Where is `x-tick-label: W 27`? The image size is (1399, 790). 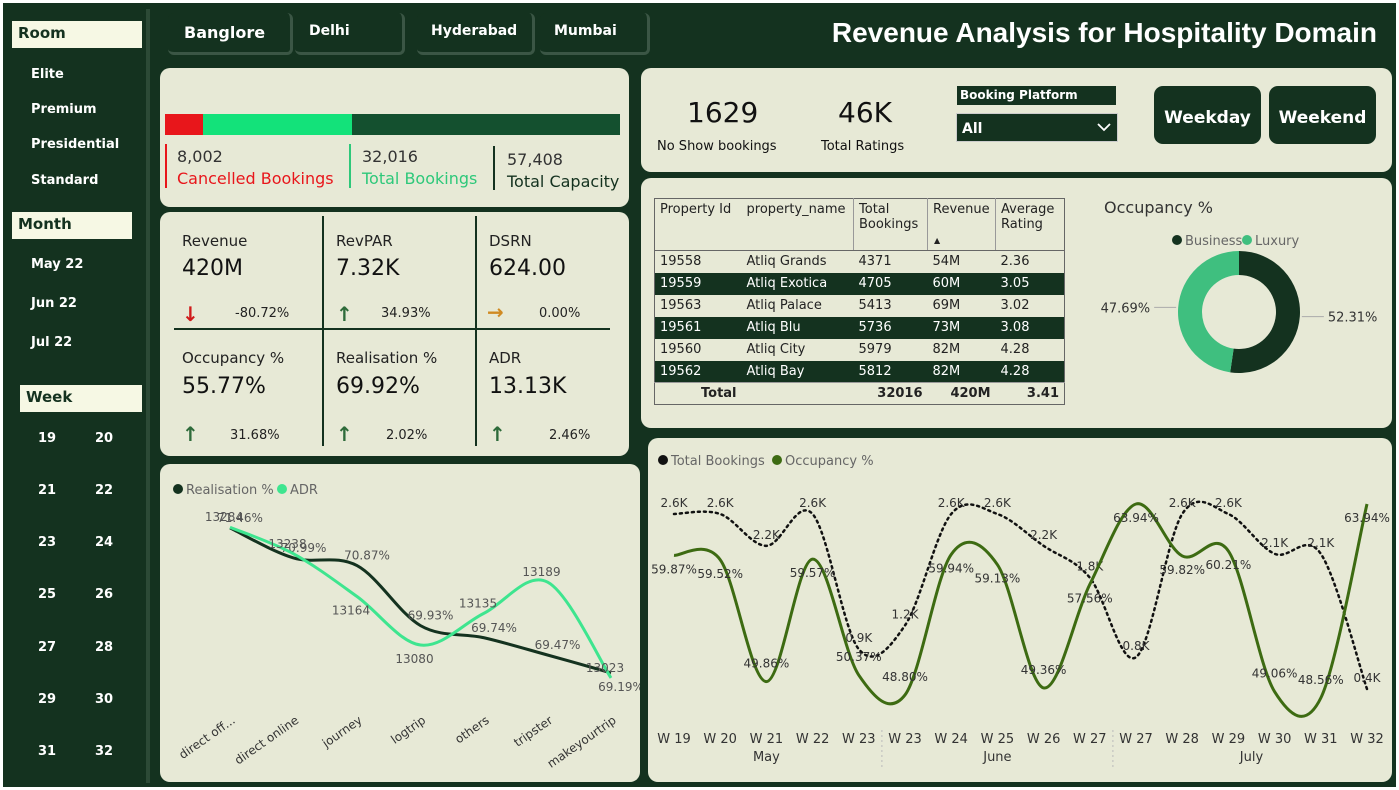 x-tick-label: W 27 is located at coordinates (1136, 739).